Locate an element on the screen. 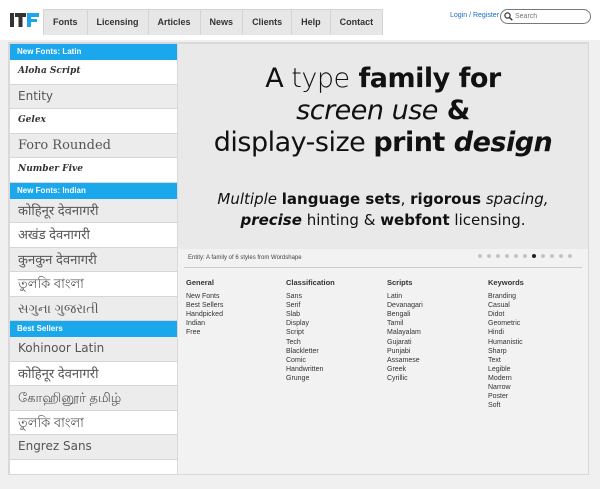  sidebar-item-gelex: Gelex is located at coordinates (93, 121).